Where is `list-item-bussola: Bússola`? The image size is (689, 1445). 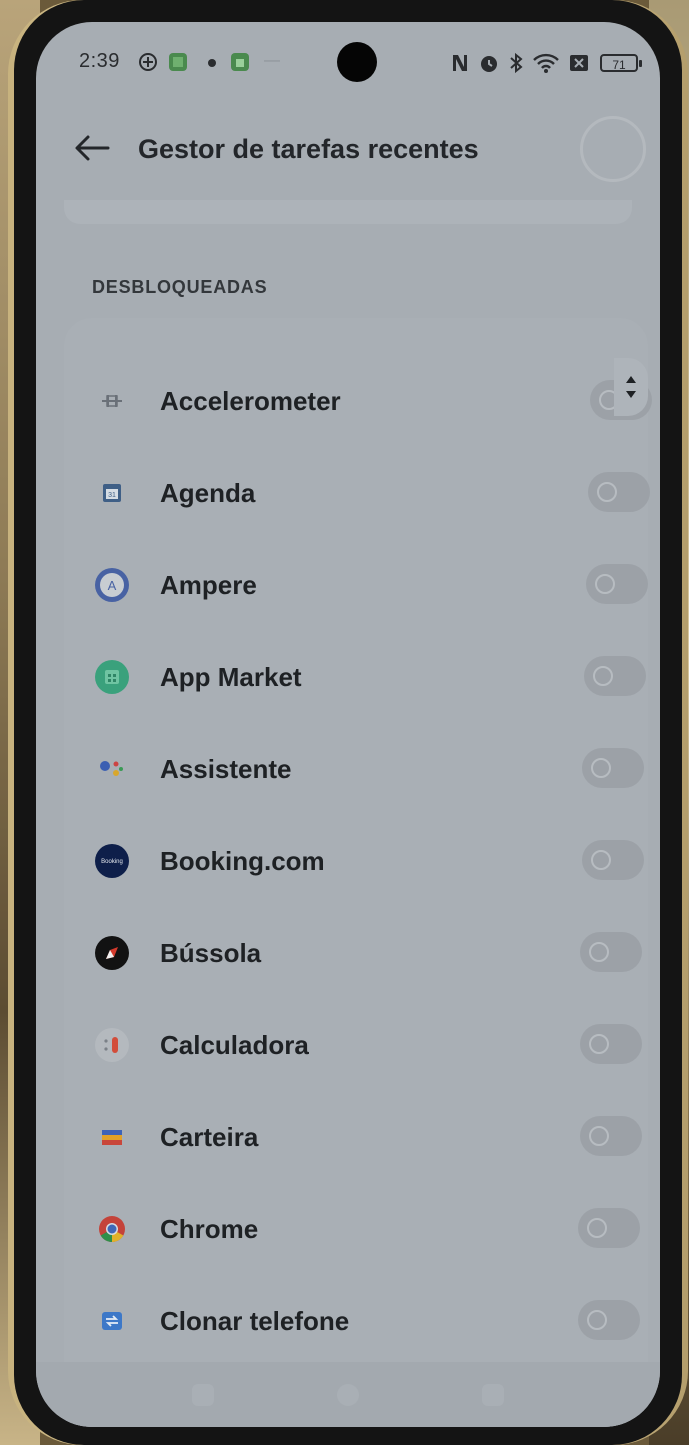
list-item-bussola: Bússola is located at coordinates (356, 953).